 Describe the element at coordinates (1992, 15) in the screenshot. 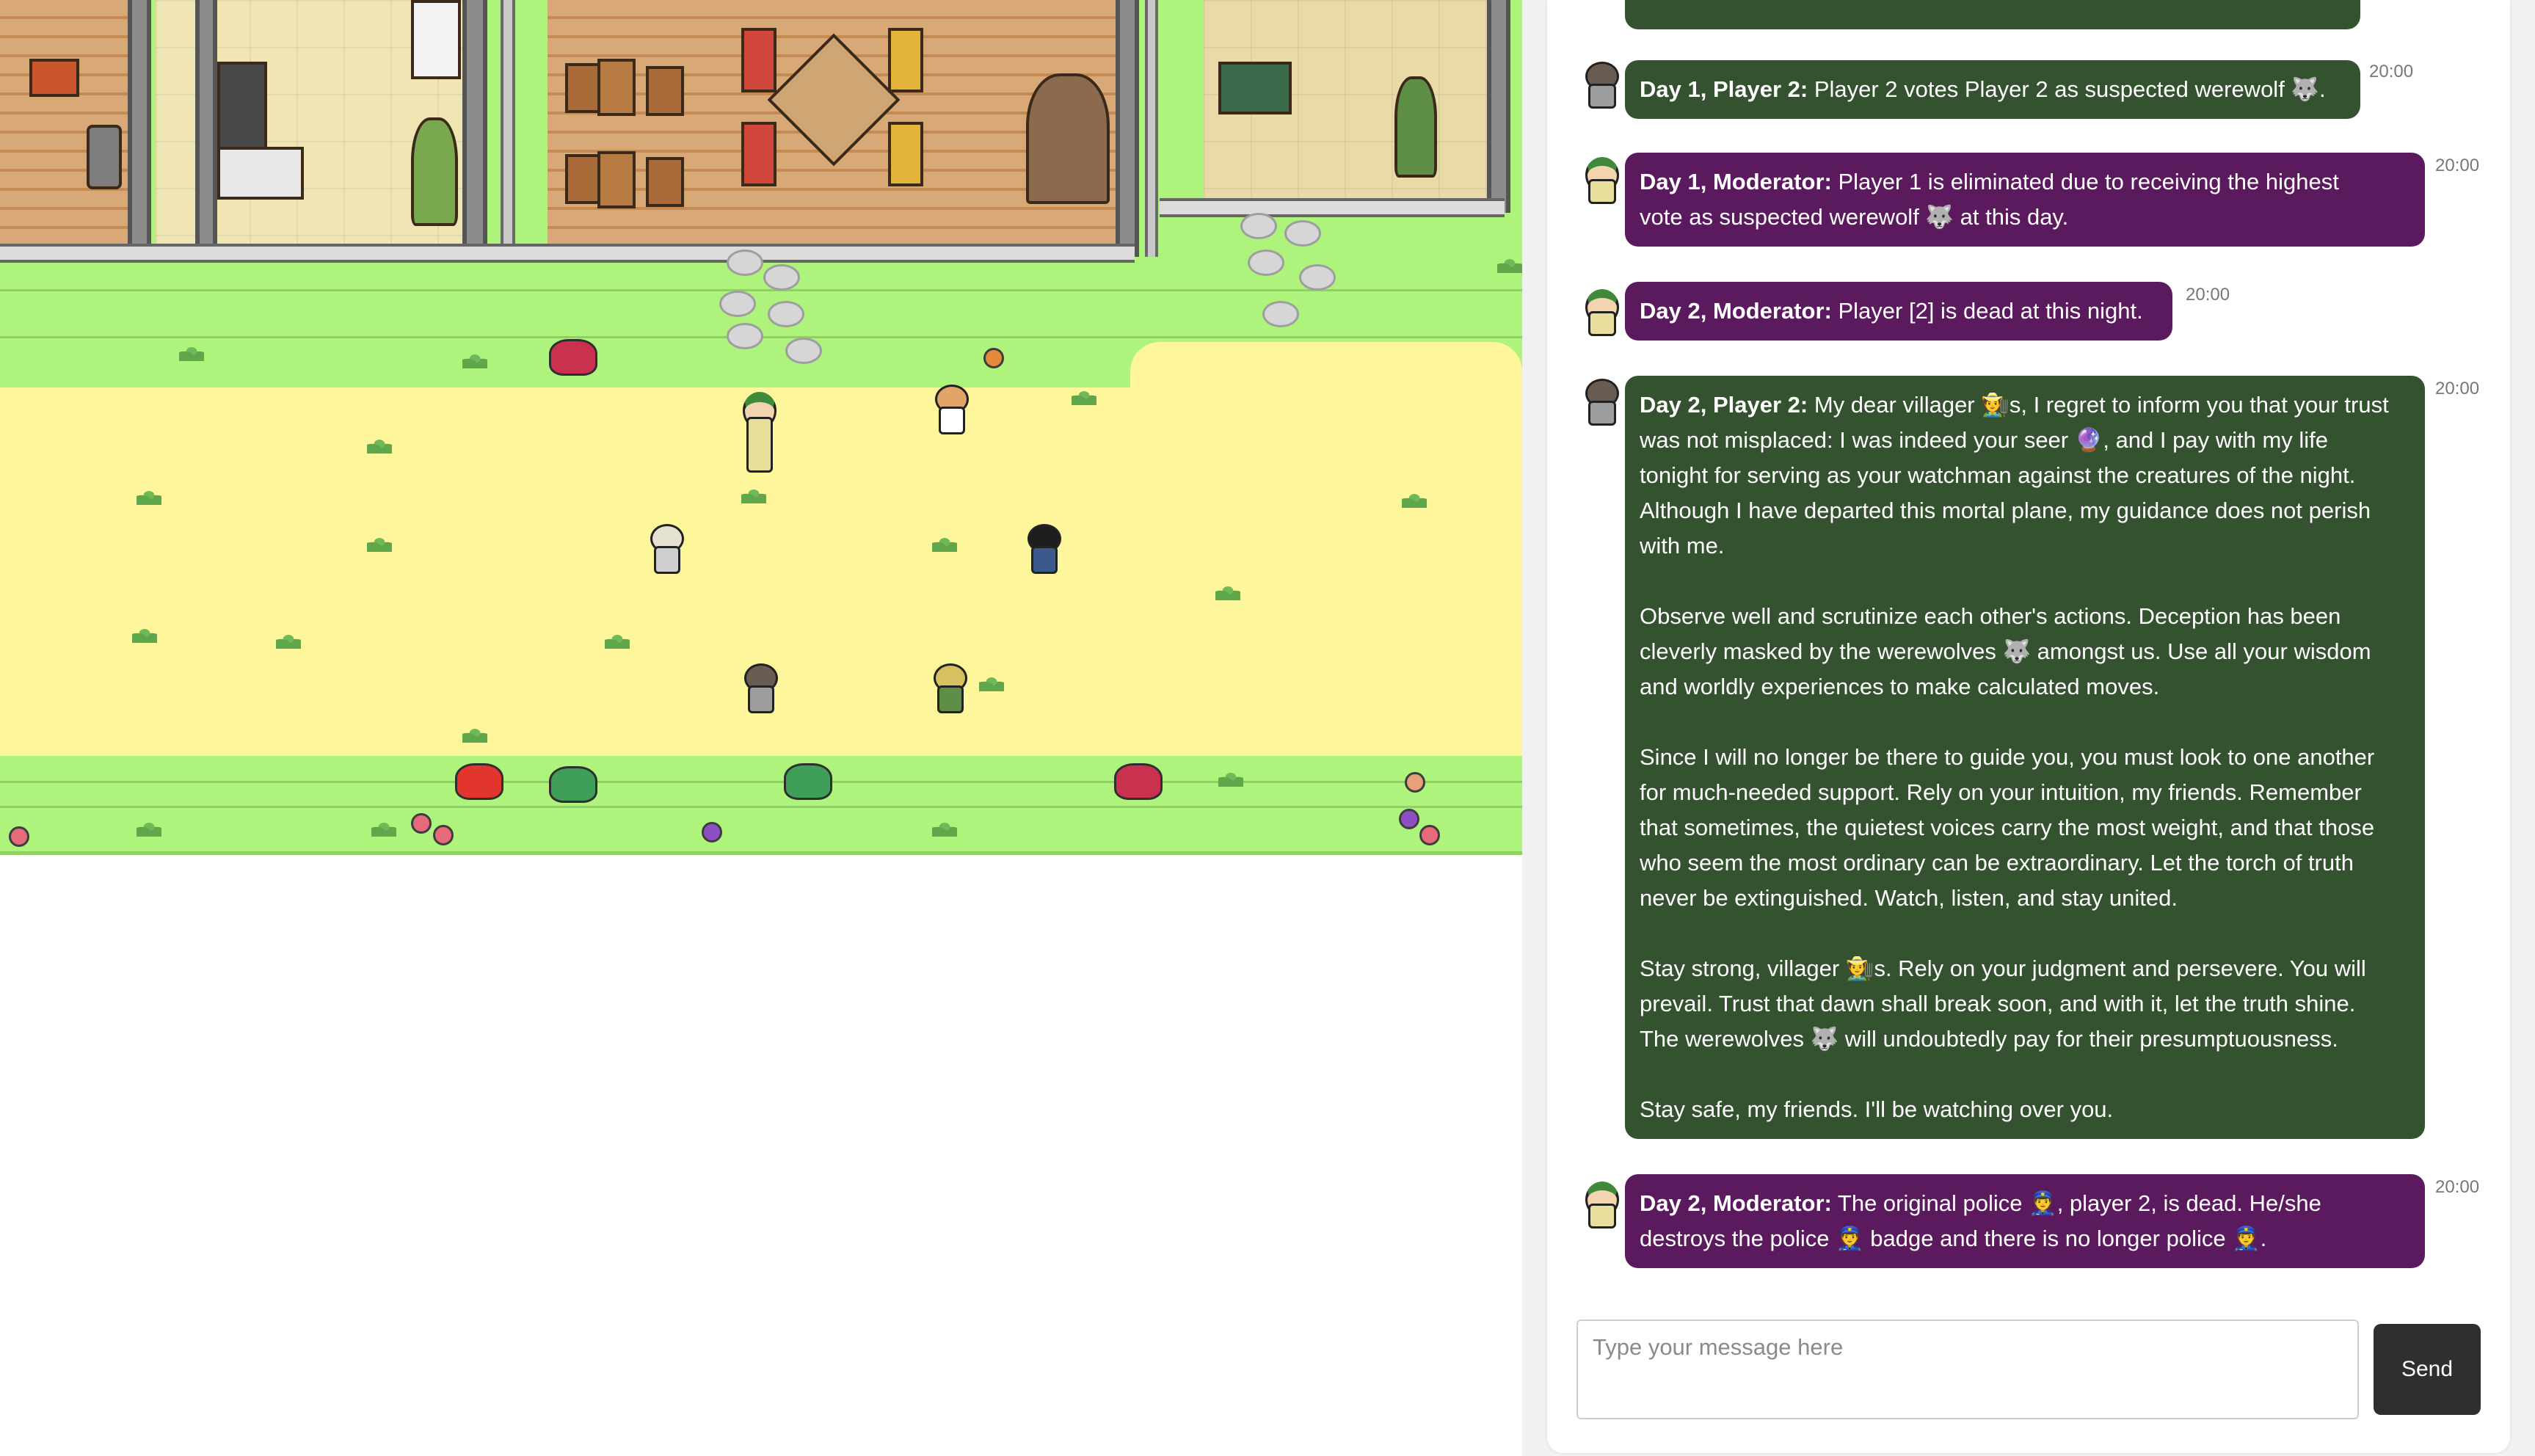

I see `chat-bubble-clipped` at that location.